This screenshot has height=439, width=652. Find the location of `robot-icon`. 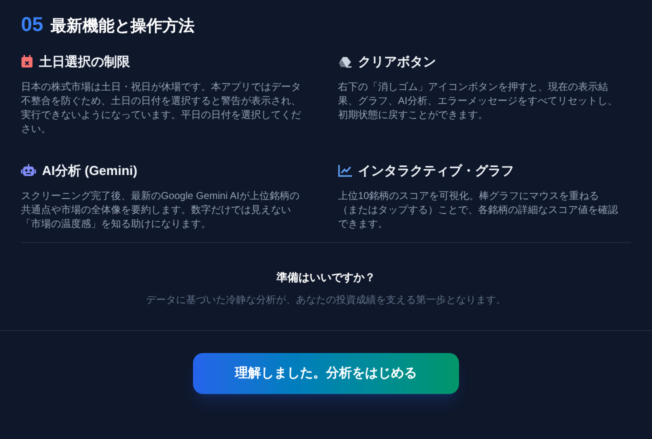

robot-icon is located at coordinates (28, 171).